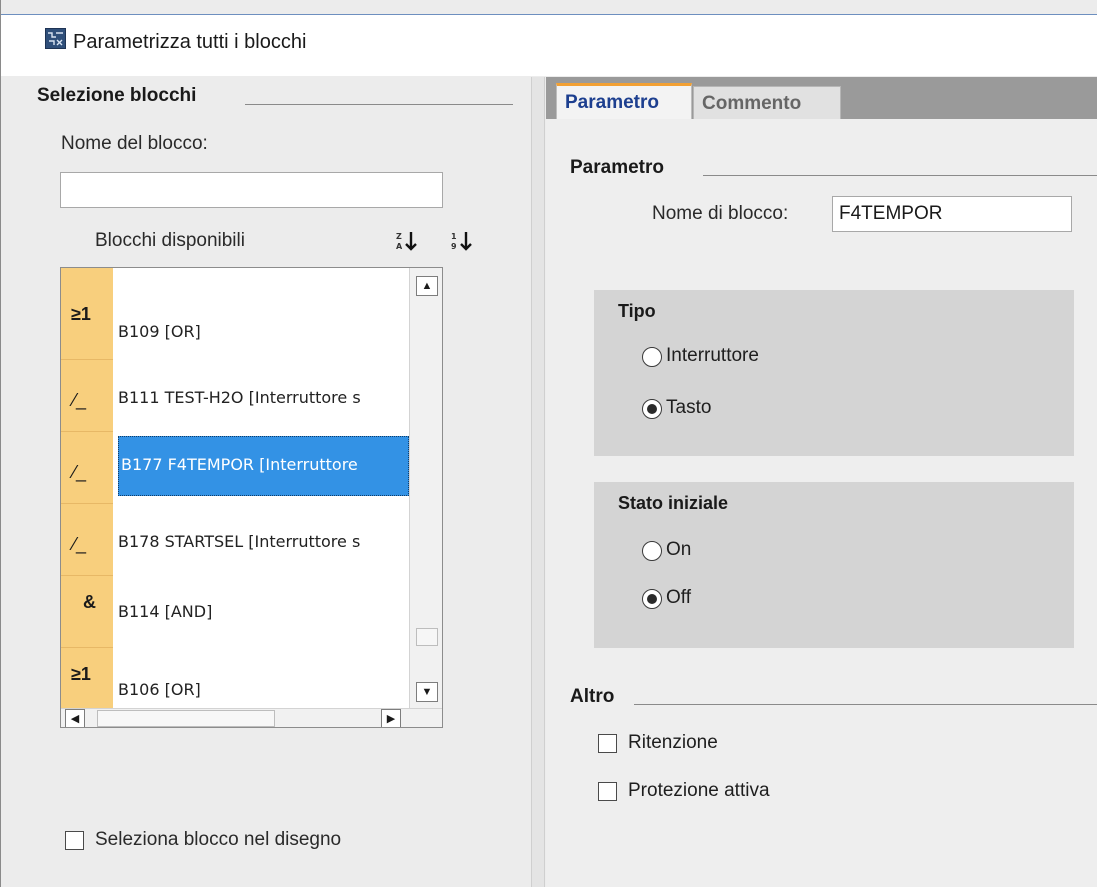  Describe the element at coordinates (425, 488) in the screenshot. I see `vertical-scrollbar: ▲ ▼` at that location.